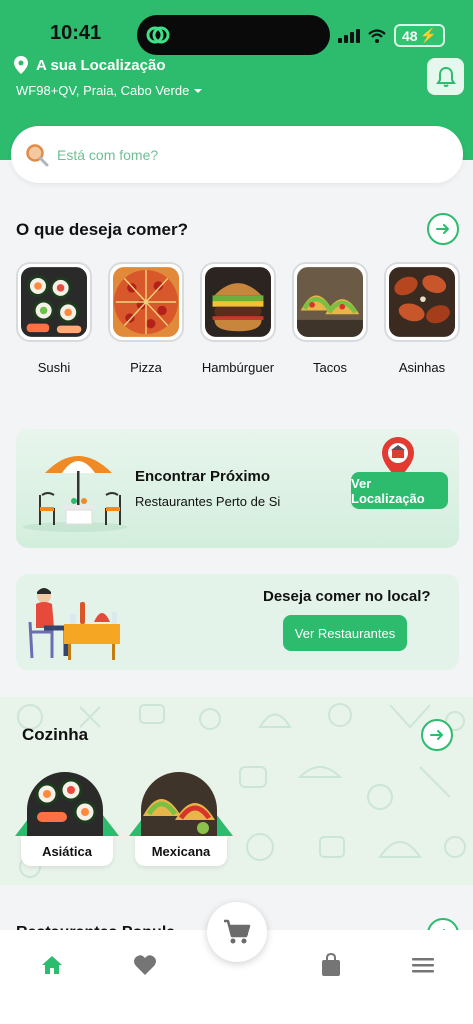 This screenshot has height=1024, width=473. I want to click on dynamic-island, so click(233, 35).